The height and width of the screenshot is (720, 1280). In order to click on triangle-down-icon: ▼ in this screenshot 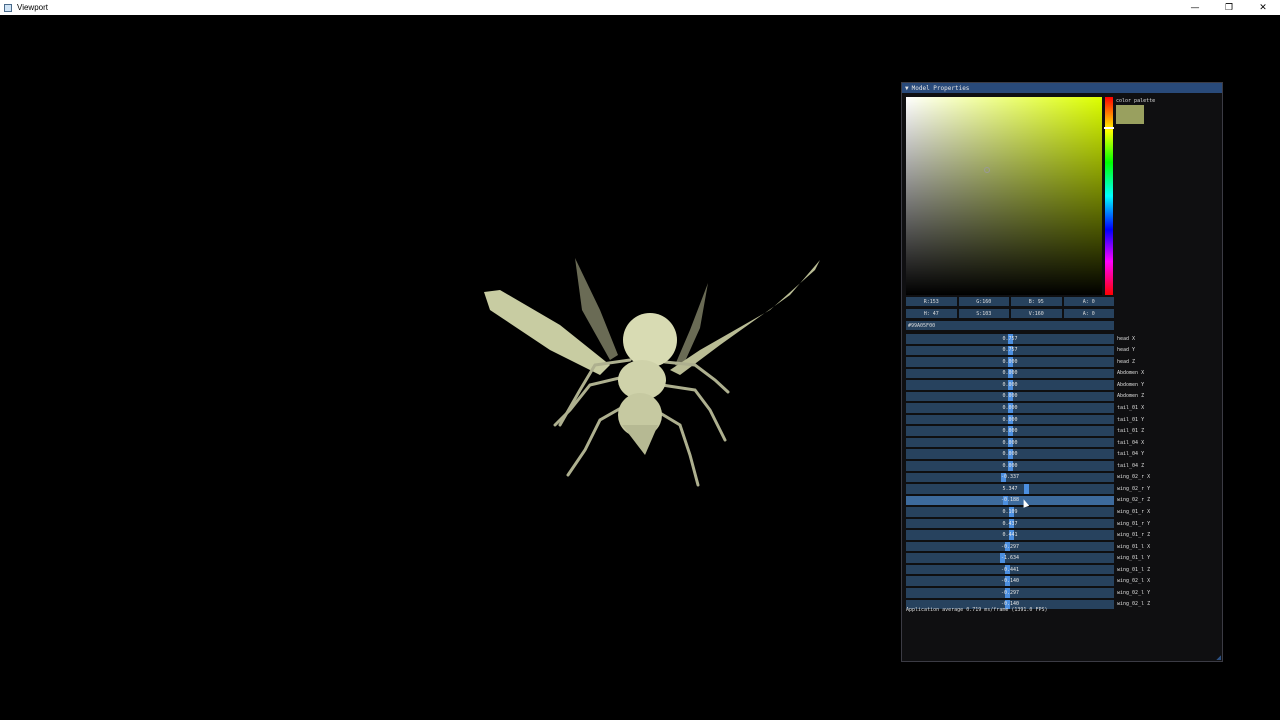, I will do `click(907, 88)`.